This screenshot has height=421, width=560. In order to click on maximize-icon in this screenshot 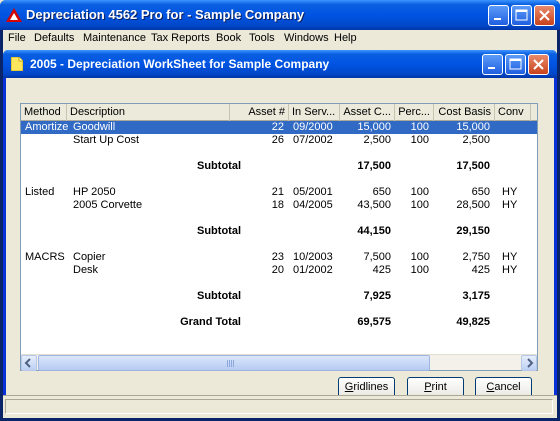, I will do `click(515, 64)`.